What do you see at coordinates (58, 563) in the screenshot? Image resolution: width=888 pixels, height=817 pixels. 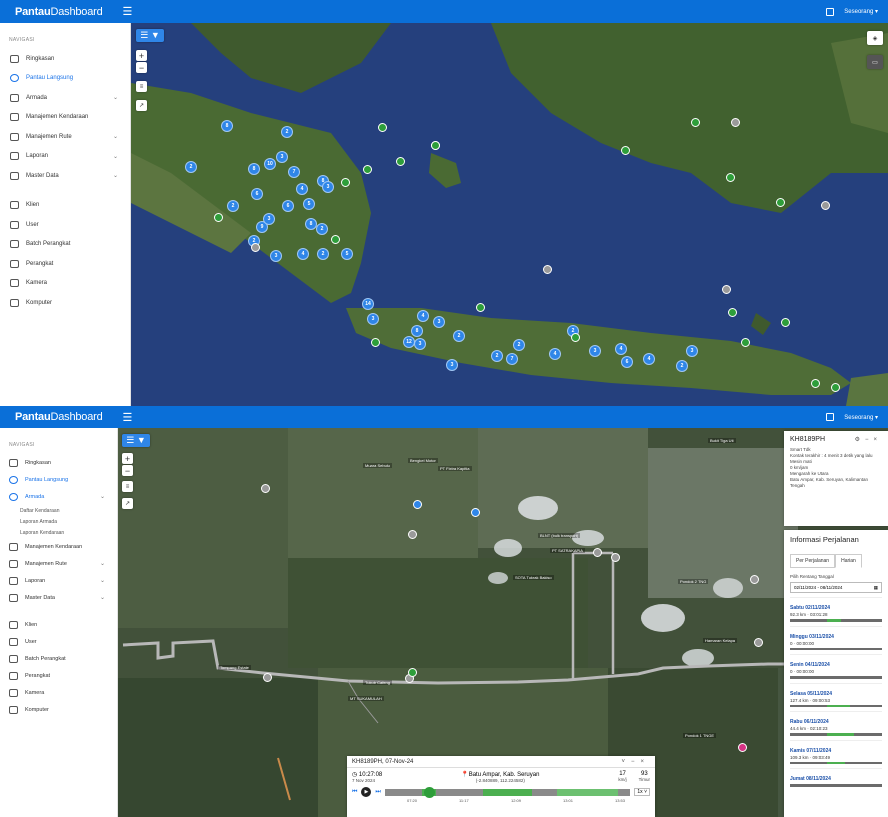 I see `sidebar-item: Manajemen Rute ⌄` at bounding box center [58, 563].